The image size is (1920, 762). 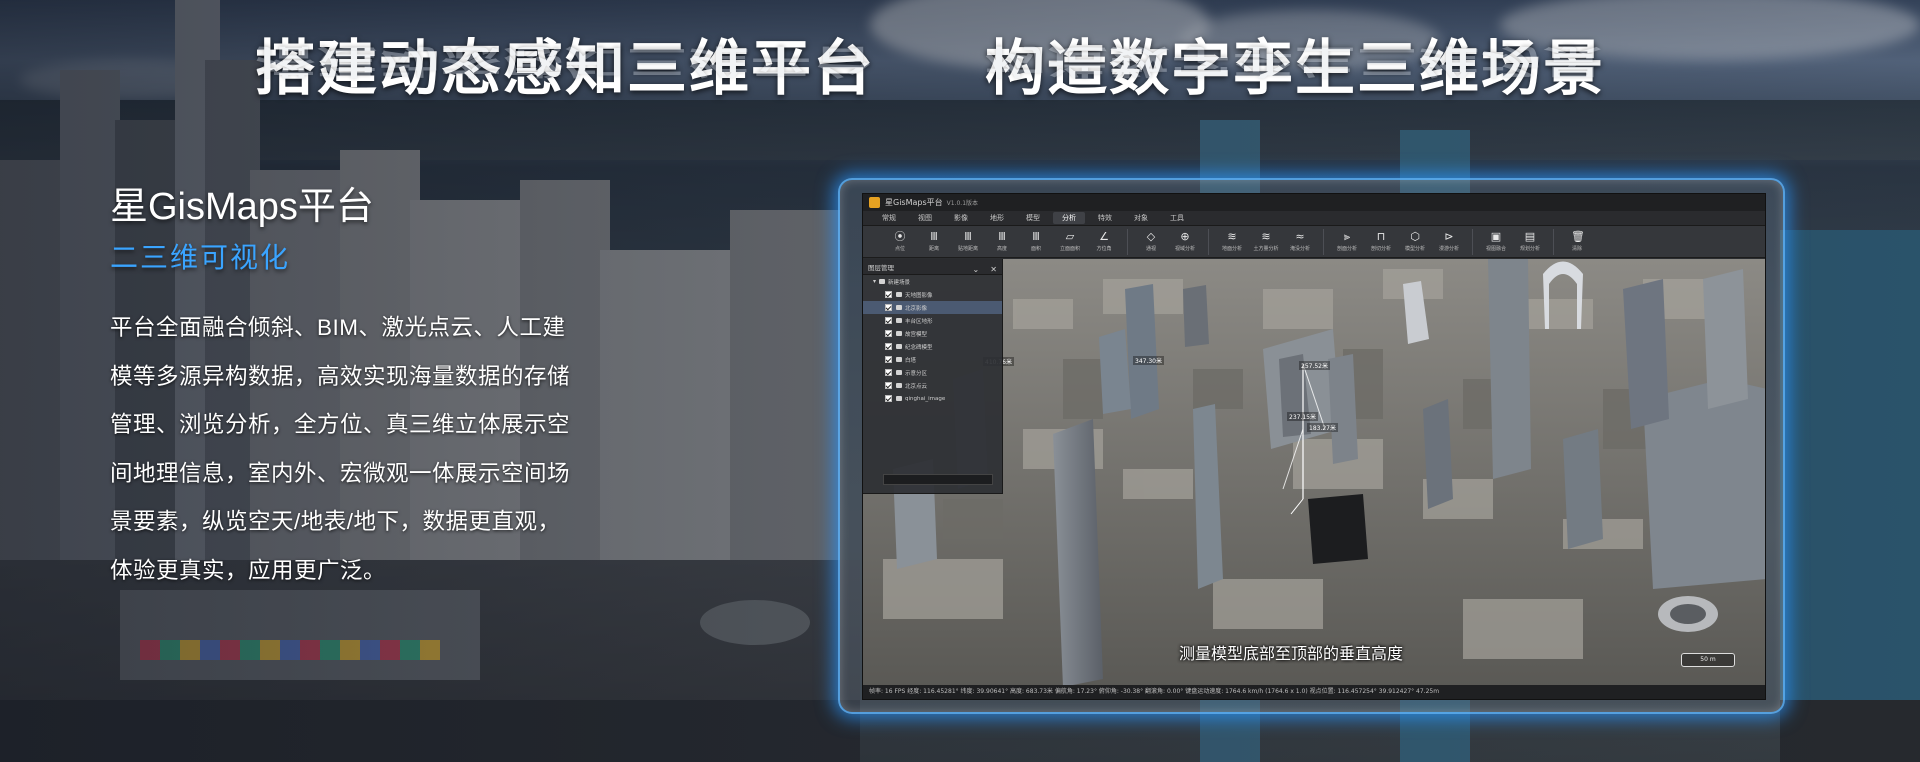 What do you see at coordinates (1314, 218) in the screenshot?
I see `menu-bar: 常规 视图 影像 地形 模型 分析 特效 对象 工具` at bounding box center [1314, 218].